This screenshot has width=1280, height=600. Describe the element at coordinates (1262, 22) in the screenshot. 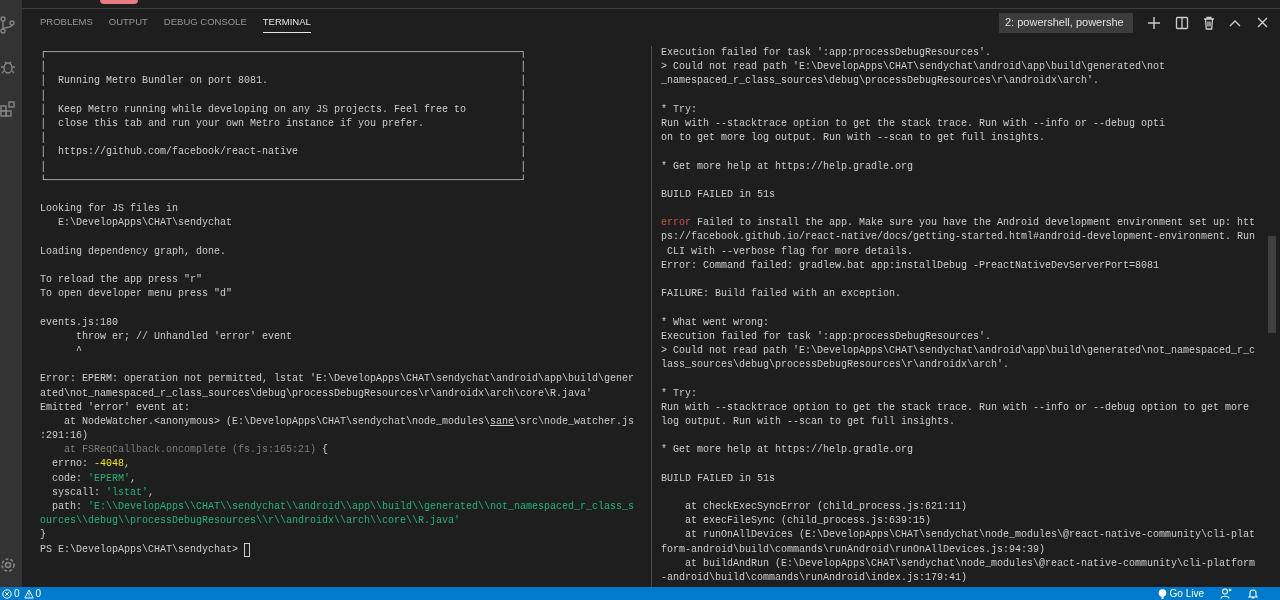

I see `close-icon` at that location.